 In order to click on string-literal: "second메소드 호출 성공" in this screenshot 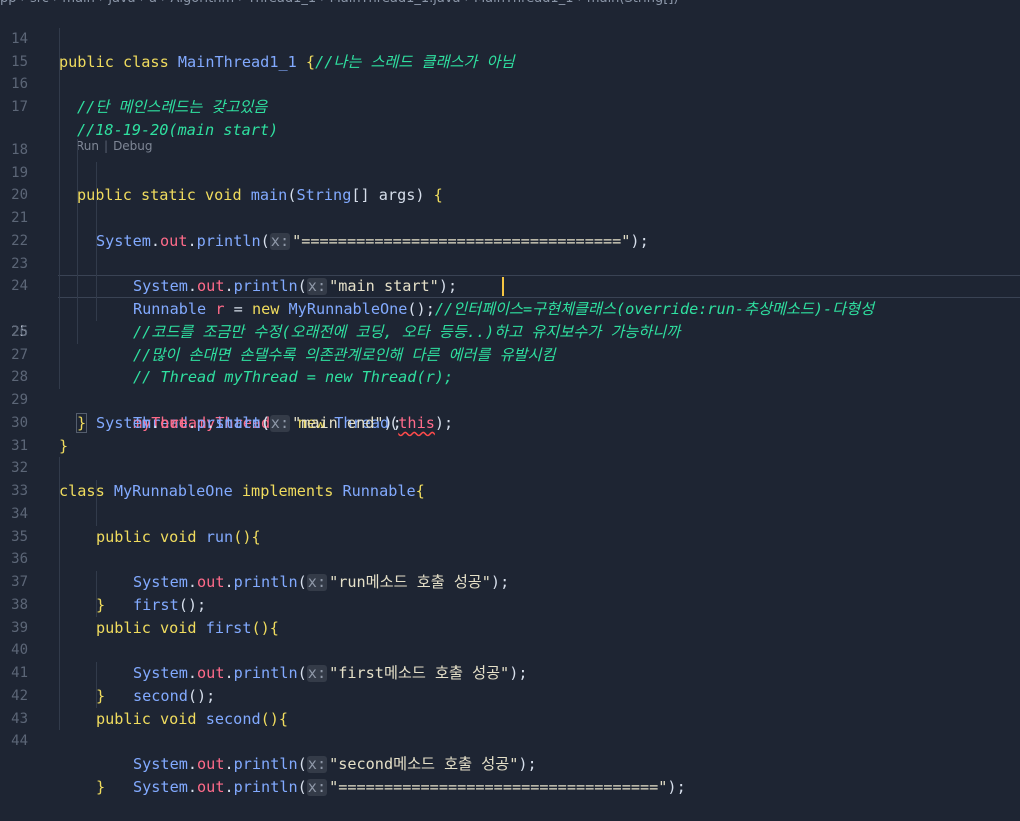, I will do `click(424, 764)`.